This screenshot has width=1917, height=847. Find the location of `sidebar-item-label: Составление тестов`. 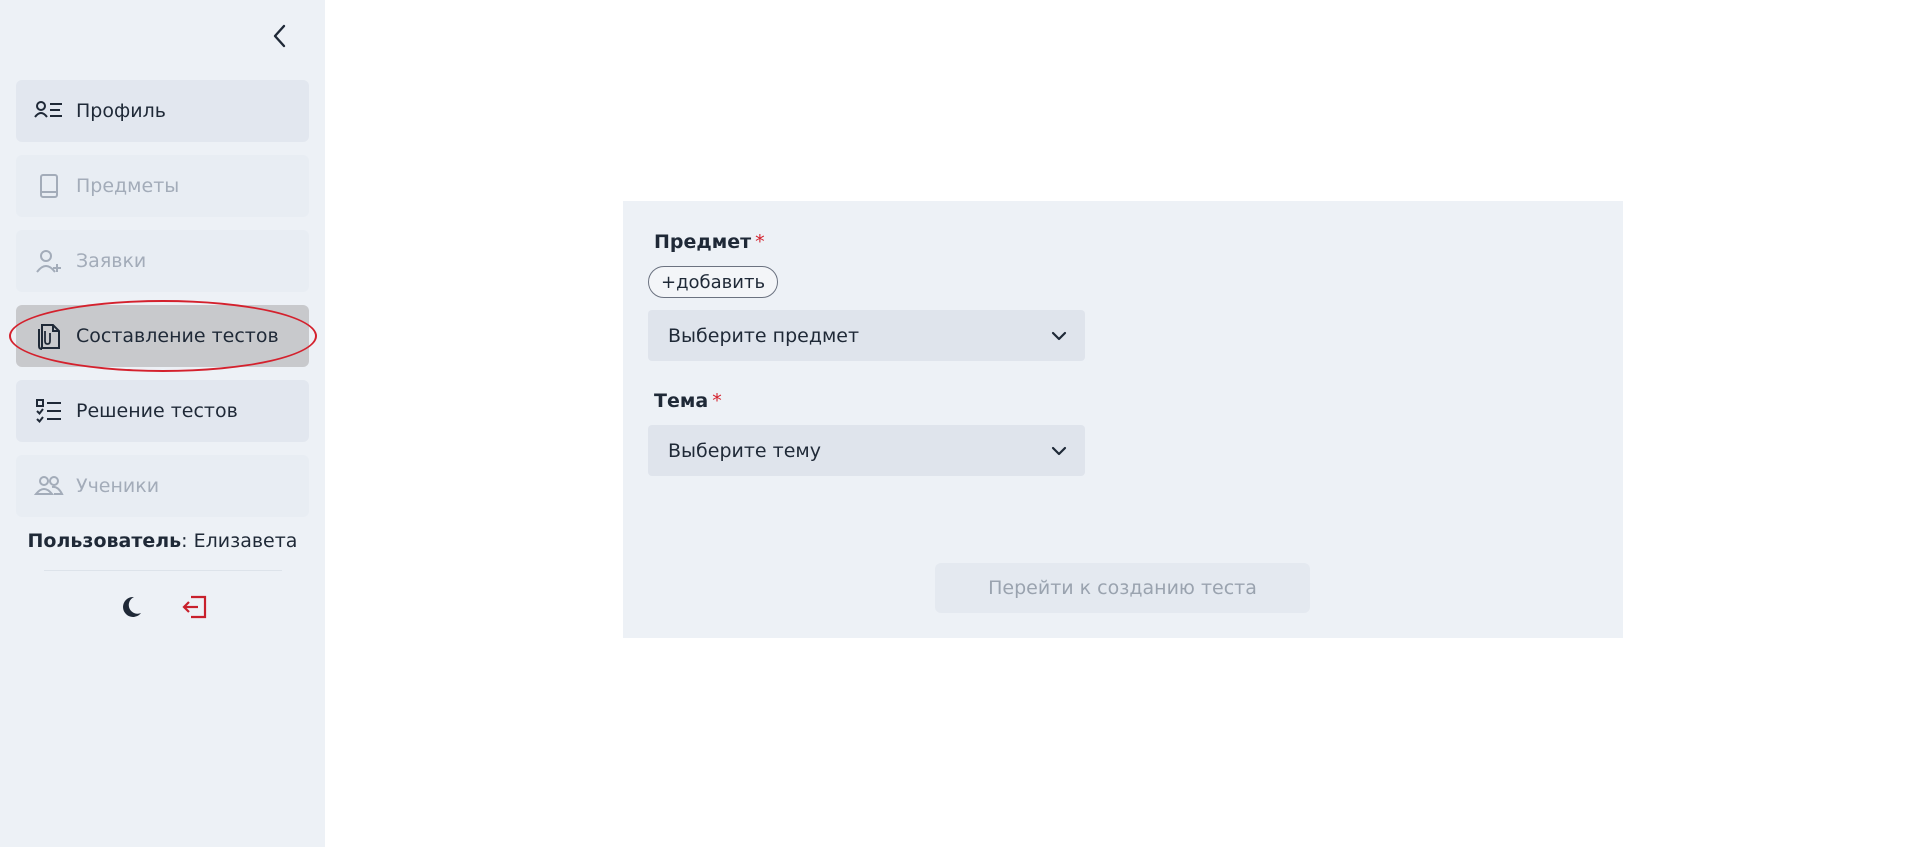

sidebar-item-label: Составление тестов is located at coordinates (177, 336).